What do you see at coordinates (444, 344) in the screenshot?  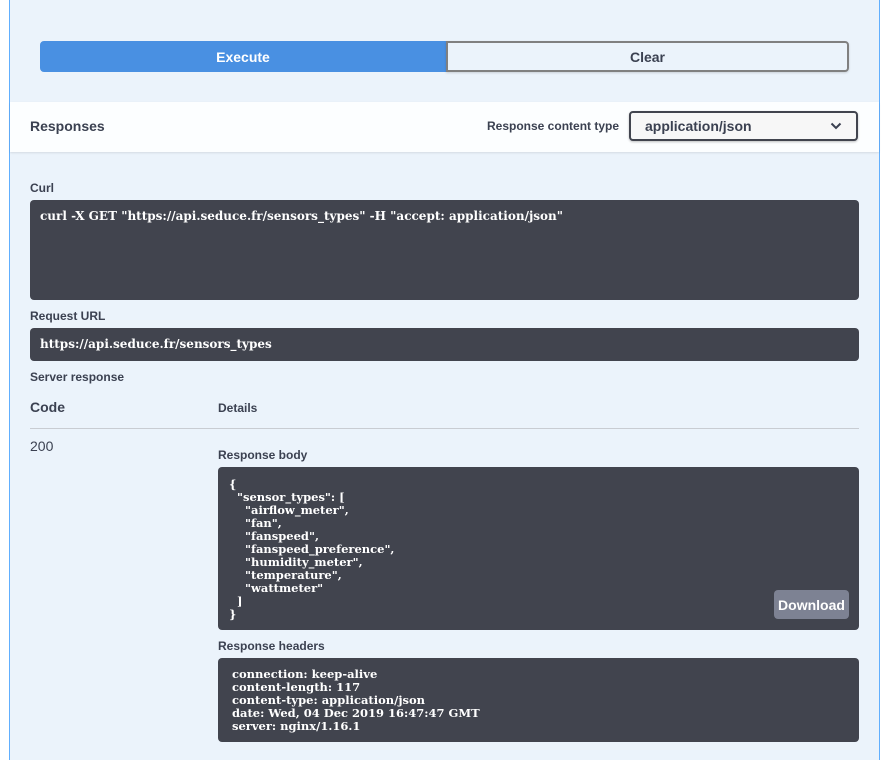 I see `request-url-value: https://api.seduce.fr/sensors_types` at bounding box center [444, 344].